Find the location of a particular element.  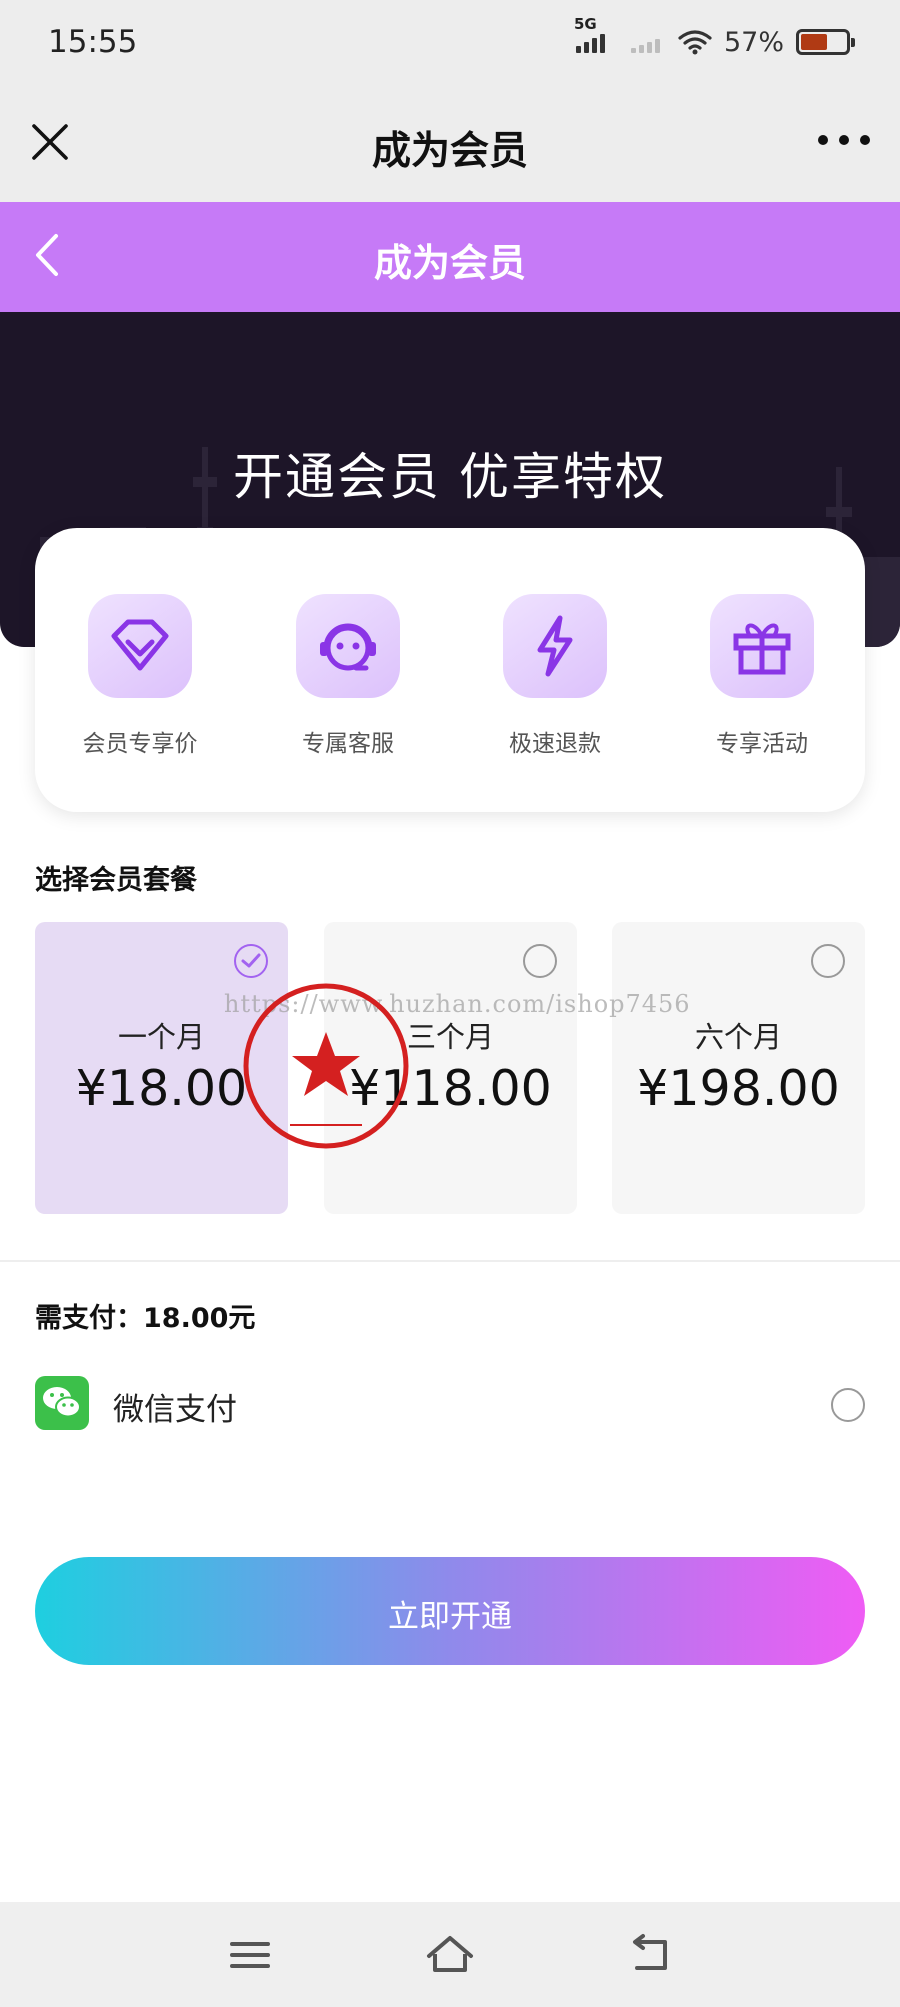

battery-percent: 57% is located at coordinates (753, 42).